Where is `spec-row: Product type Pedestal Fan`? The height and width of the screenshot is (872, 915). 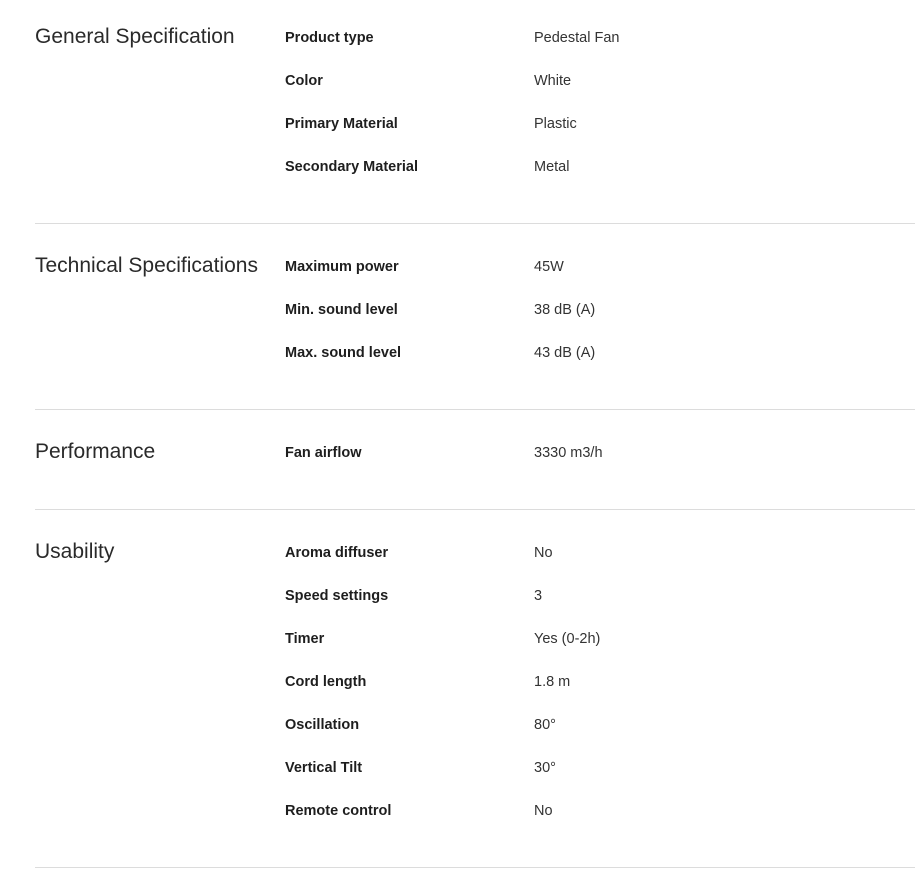 spec-row: Product type Pedestal Fan is located at coordinates (600, 52).